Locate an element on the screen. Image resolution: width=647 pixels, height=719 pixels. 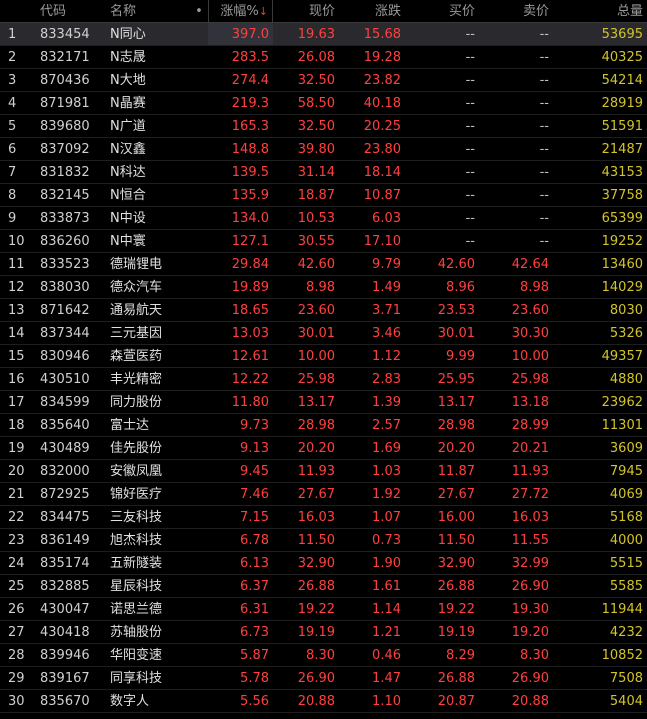
volume: 23962 is located at coordinates (600, 402).